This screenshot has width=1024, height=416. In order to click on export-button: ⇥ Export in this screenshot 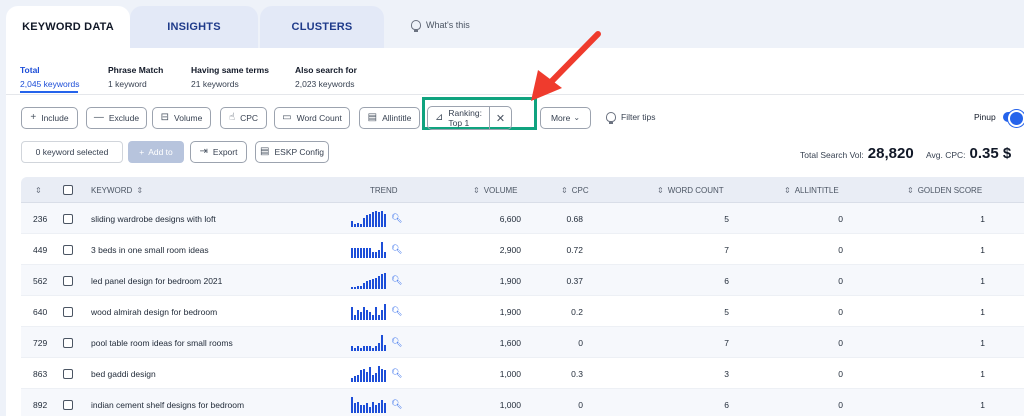, I will do `click(218, 152)`.